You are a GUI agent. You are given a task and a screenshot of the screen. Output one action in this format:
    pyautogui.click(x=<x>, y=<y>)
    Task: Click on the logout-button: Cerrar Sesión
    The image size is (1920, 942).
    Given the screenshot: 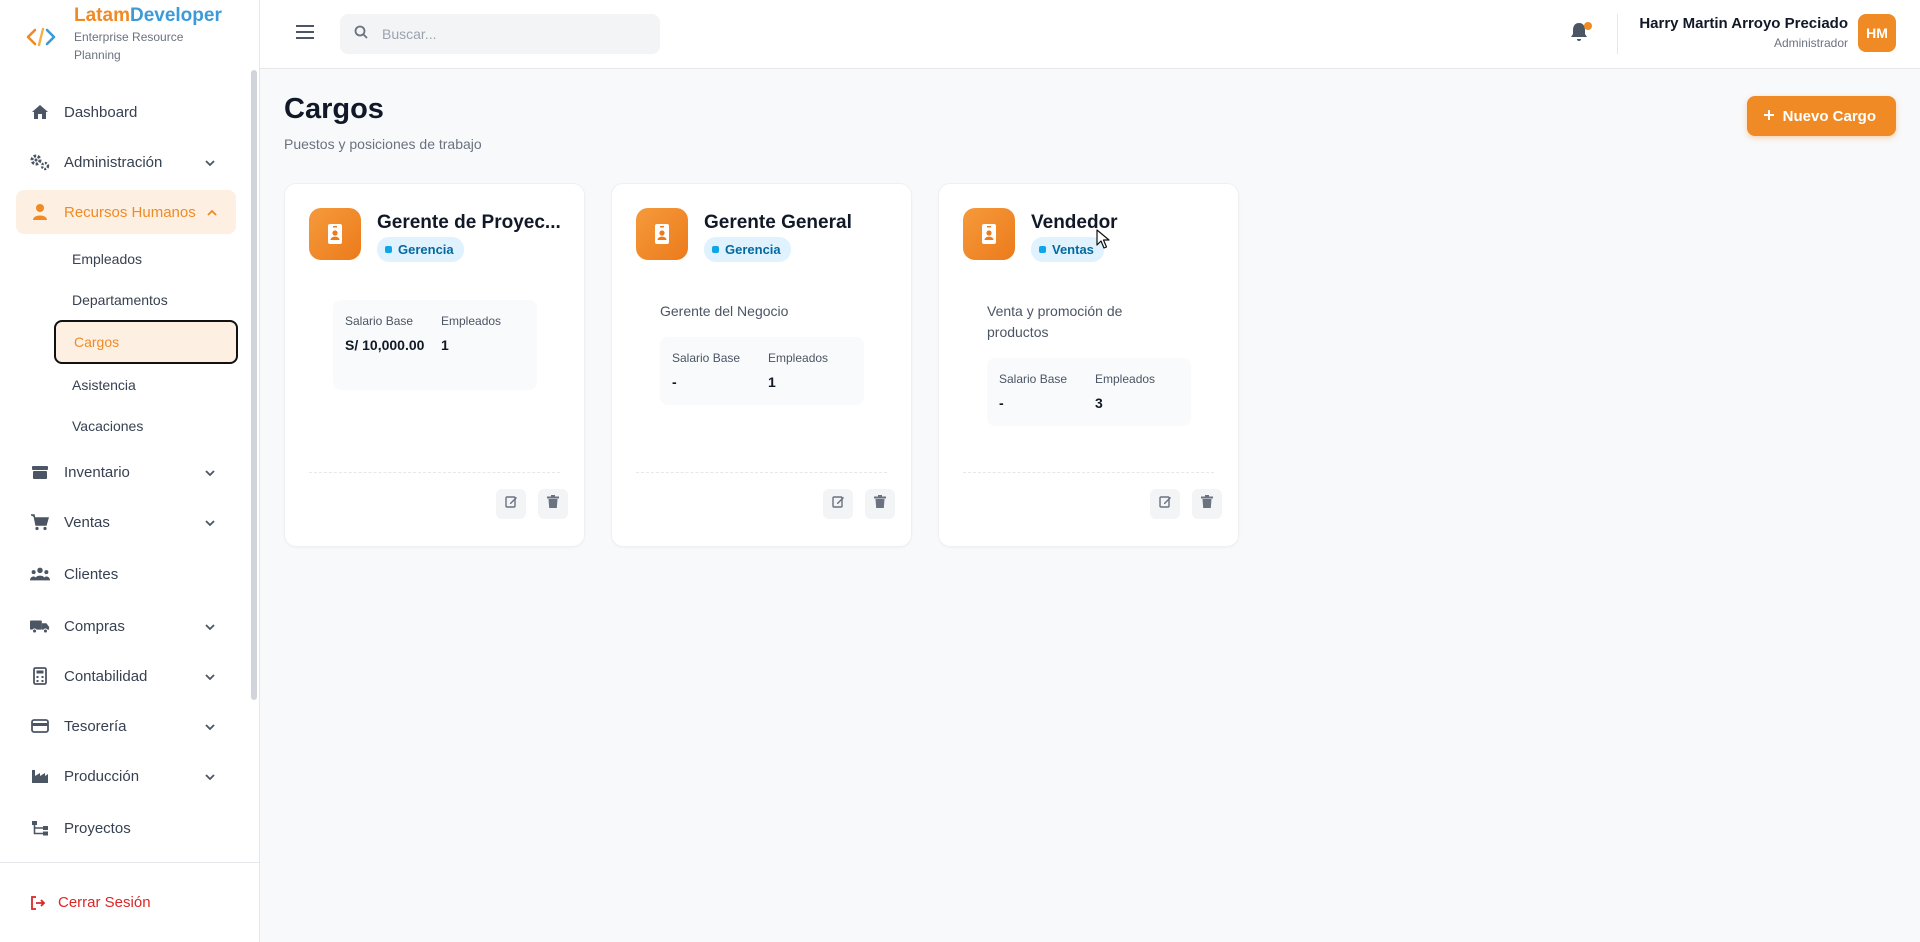 What is the action you would take?
    pyautogui.click(x=129, y=902)
    